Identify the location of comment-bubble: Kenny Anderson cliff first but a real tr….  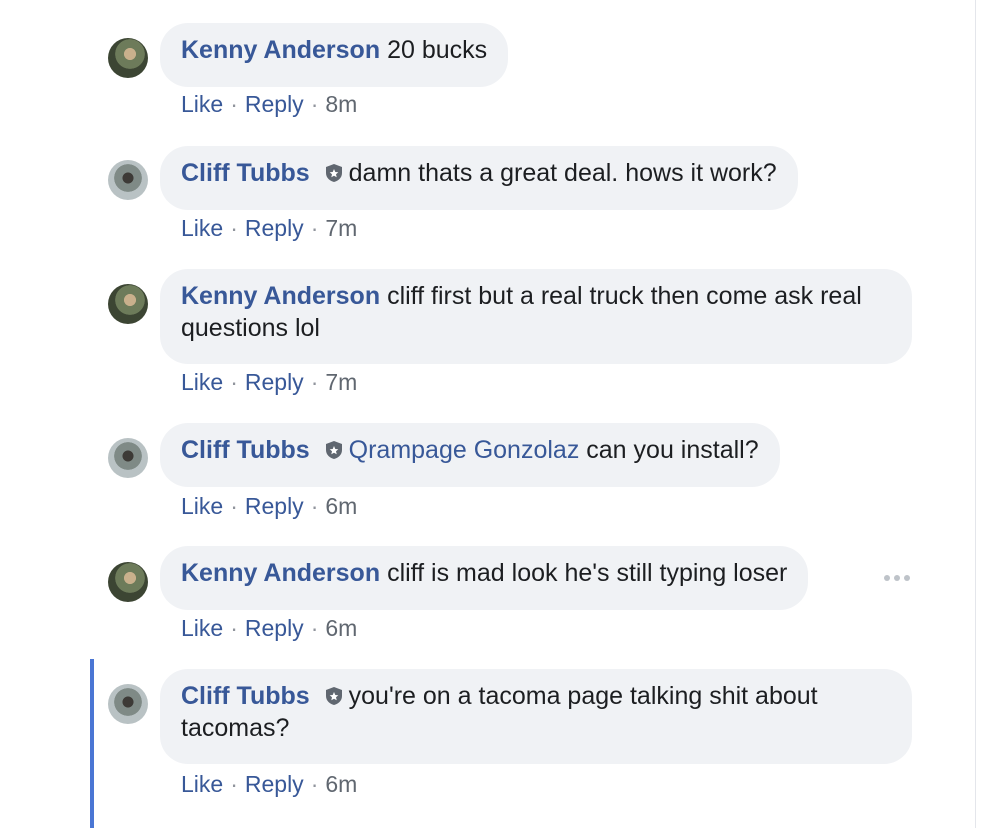
(536, 316).